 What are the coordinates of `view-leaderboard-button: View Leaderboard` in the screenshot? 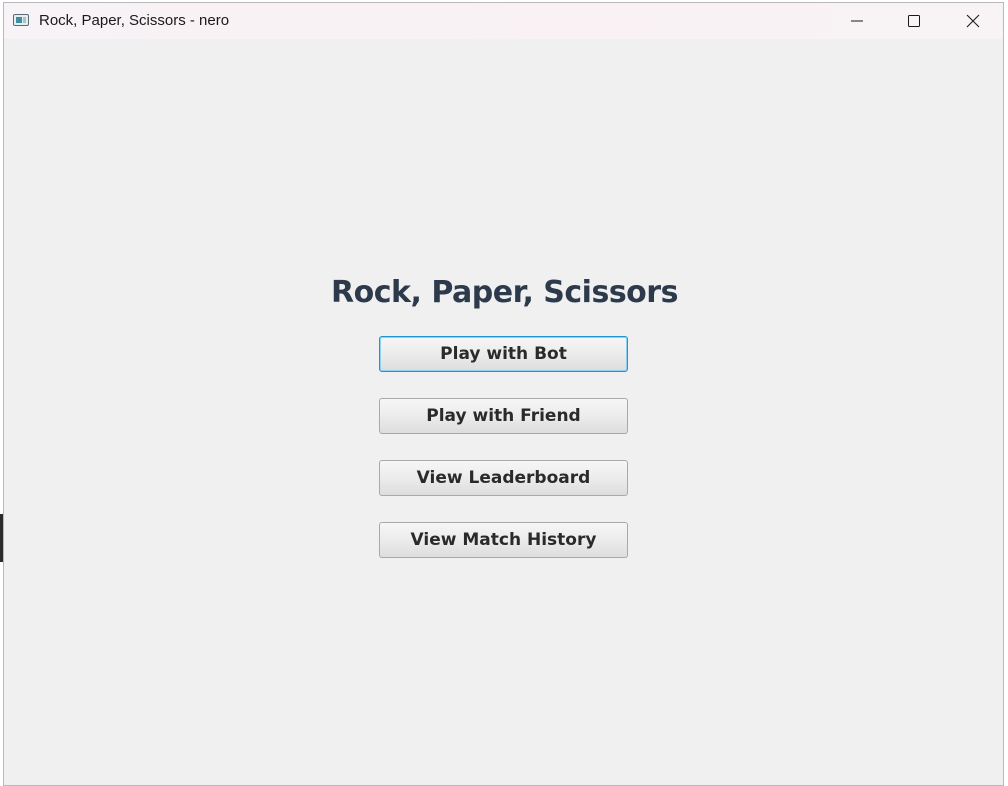 It's located at (503, 478).